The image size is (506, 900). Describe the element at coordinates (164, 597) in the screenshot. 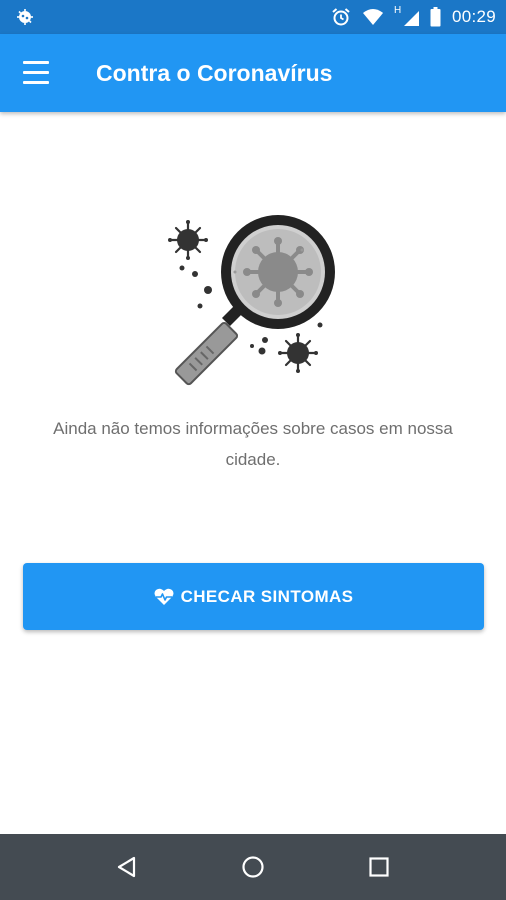

I see `heart-pulse-icon` at that location.